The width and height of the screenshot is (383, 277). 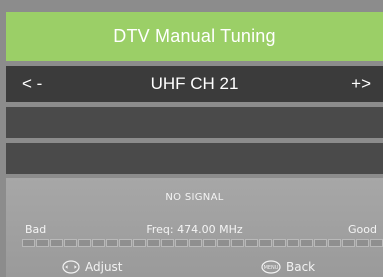 What do you see at coordinates (71, 267) in the screenshot?
I see `nav-arrows-icon` at bounding box center [71, 267].